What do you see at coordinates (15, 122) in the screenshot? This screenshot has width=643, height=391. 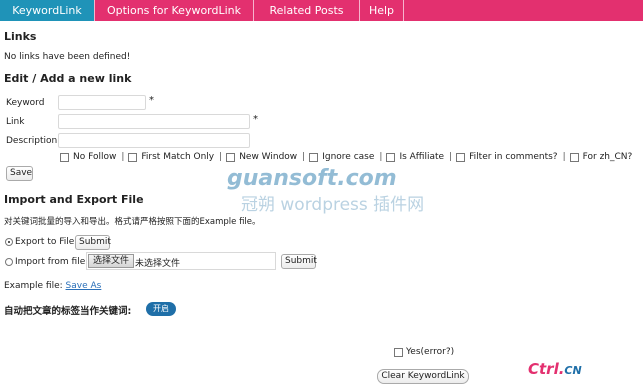 I see `link-label: Link` at bounding box center [15, 122].